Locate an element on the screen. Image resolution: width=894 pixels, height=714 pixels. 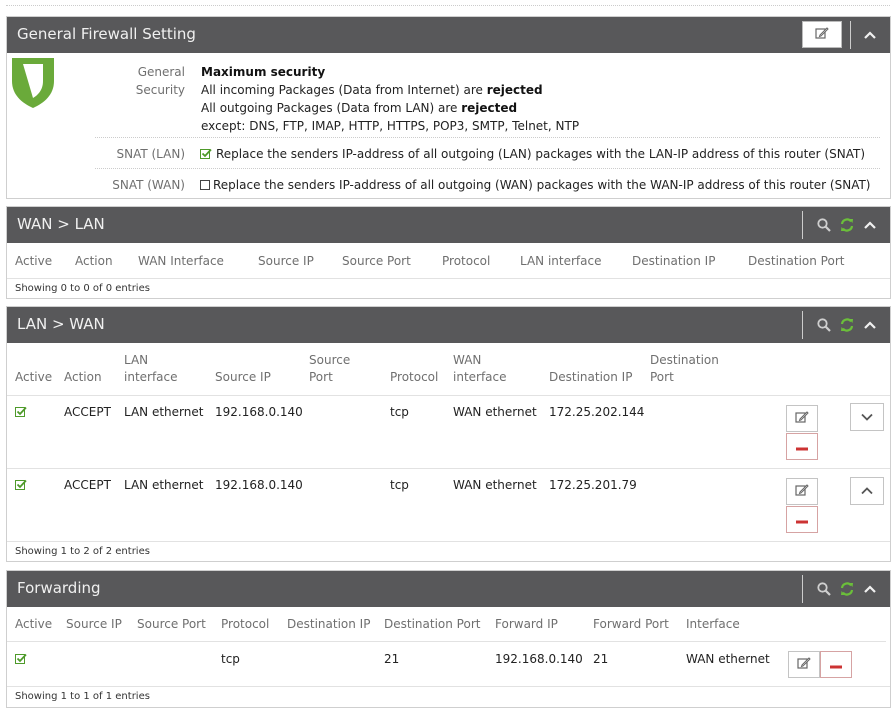
delete-forward-button is located at coordinates (836, 664).